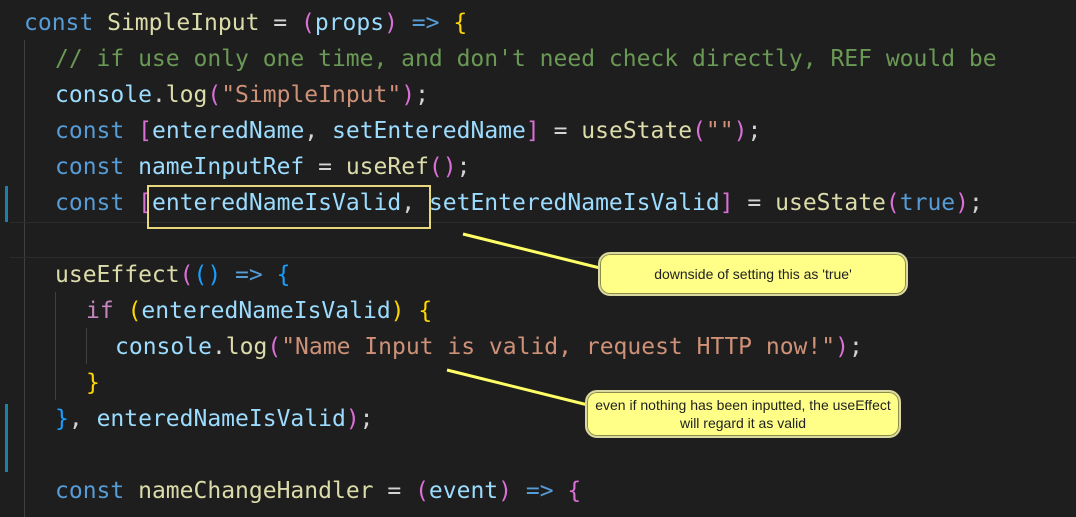 This screenshot has height=517, width=1076. I want to click on boolean-token: true, so click(927, 203).